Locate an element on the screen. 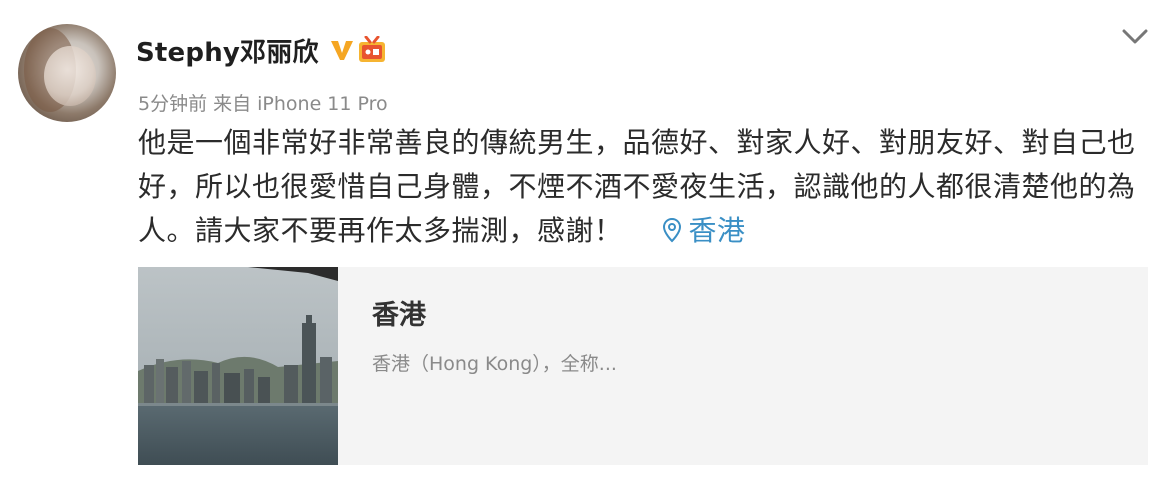 Image resolution: width=1172 pixels, height=482 pixels. post-meta: 5分钟前 来自 iPhone 11 Pro is located at coordinates (263, 102).